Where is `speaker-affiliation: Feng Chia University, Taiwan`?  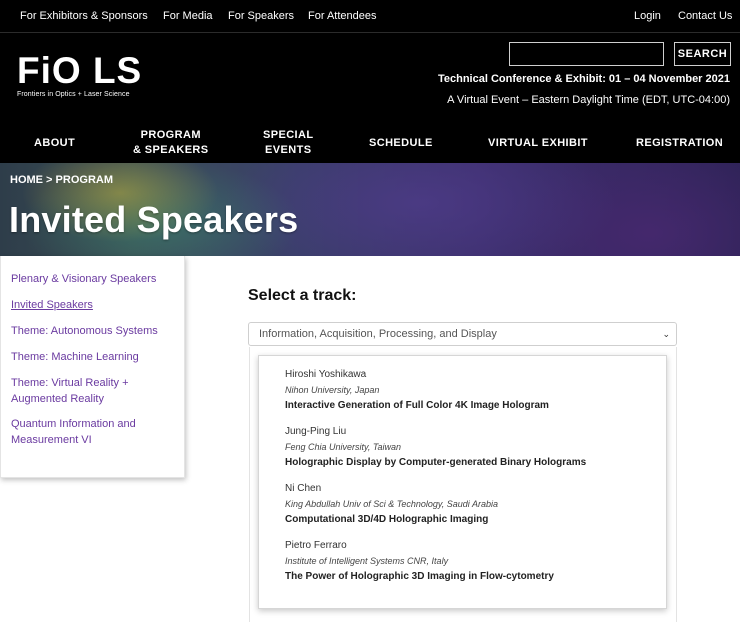 speaker-affiliation: Feng Chia University, Taiwan is located at coordinates (343, 447).